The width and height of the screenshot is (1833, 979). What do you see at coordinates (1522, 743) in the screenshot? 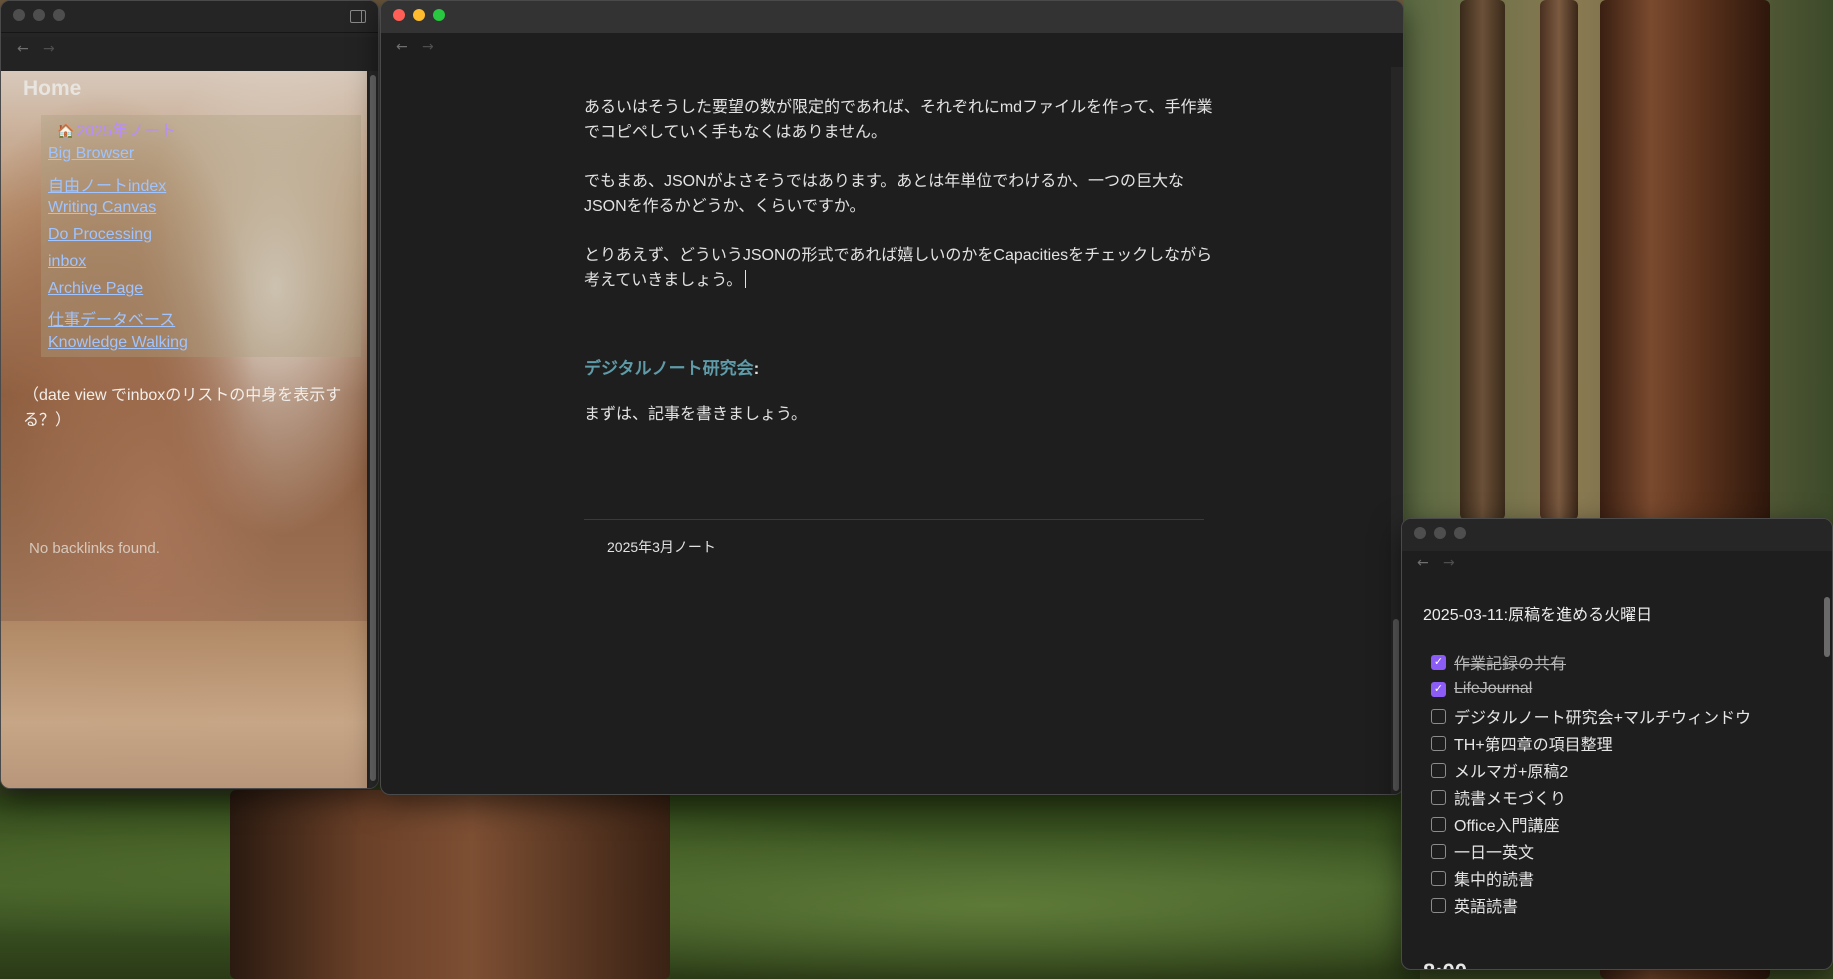
I see `task-item: TH+第四章の項目整理` at bounding box center [1522, 743].